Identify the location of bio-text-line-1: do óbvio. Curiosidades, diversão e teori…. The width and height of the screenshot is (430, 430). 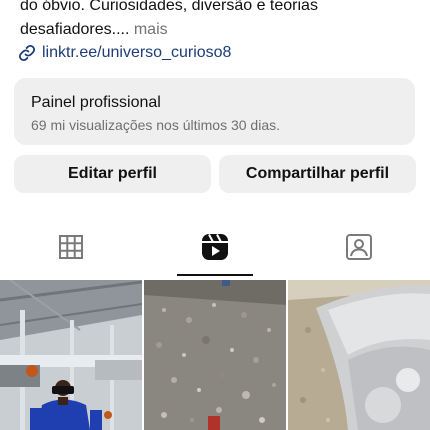
(169, 7).